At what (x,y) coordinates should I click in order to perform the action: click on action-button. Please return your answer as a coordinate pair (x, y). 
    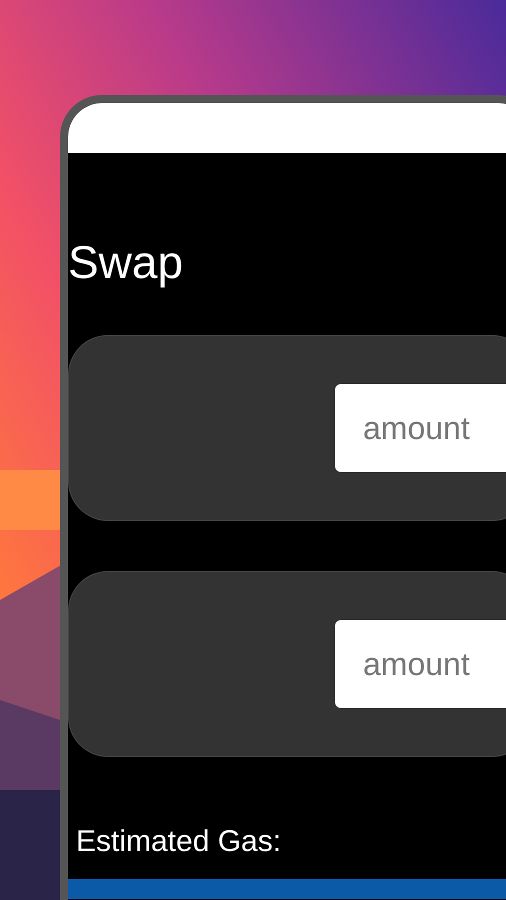
    Looking at the image, I should click on (287, 889).